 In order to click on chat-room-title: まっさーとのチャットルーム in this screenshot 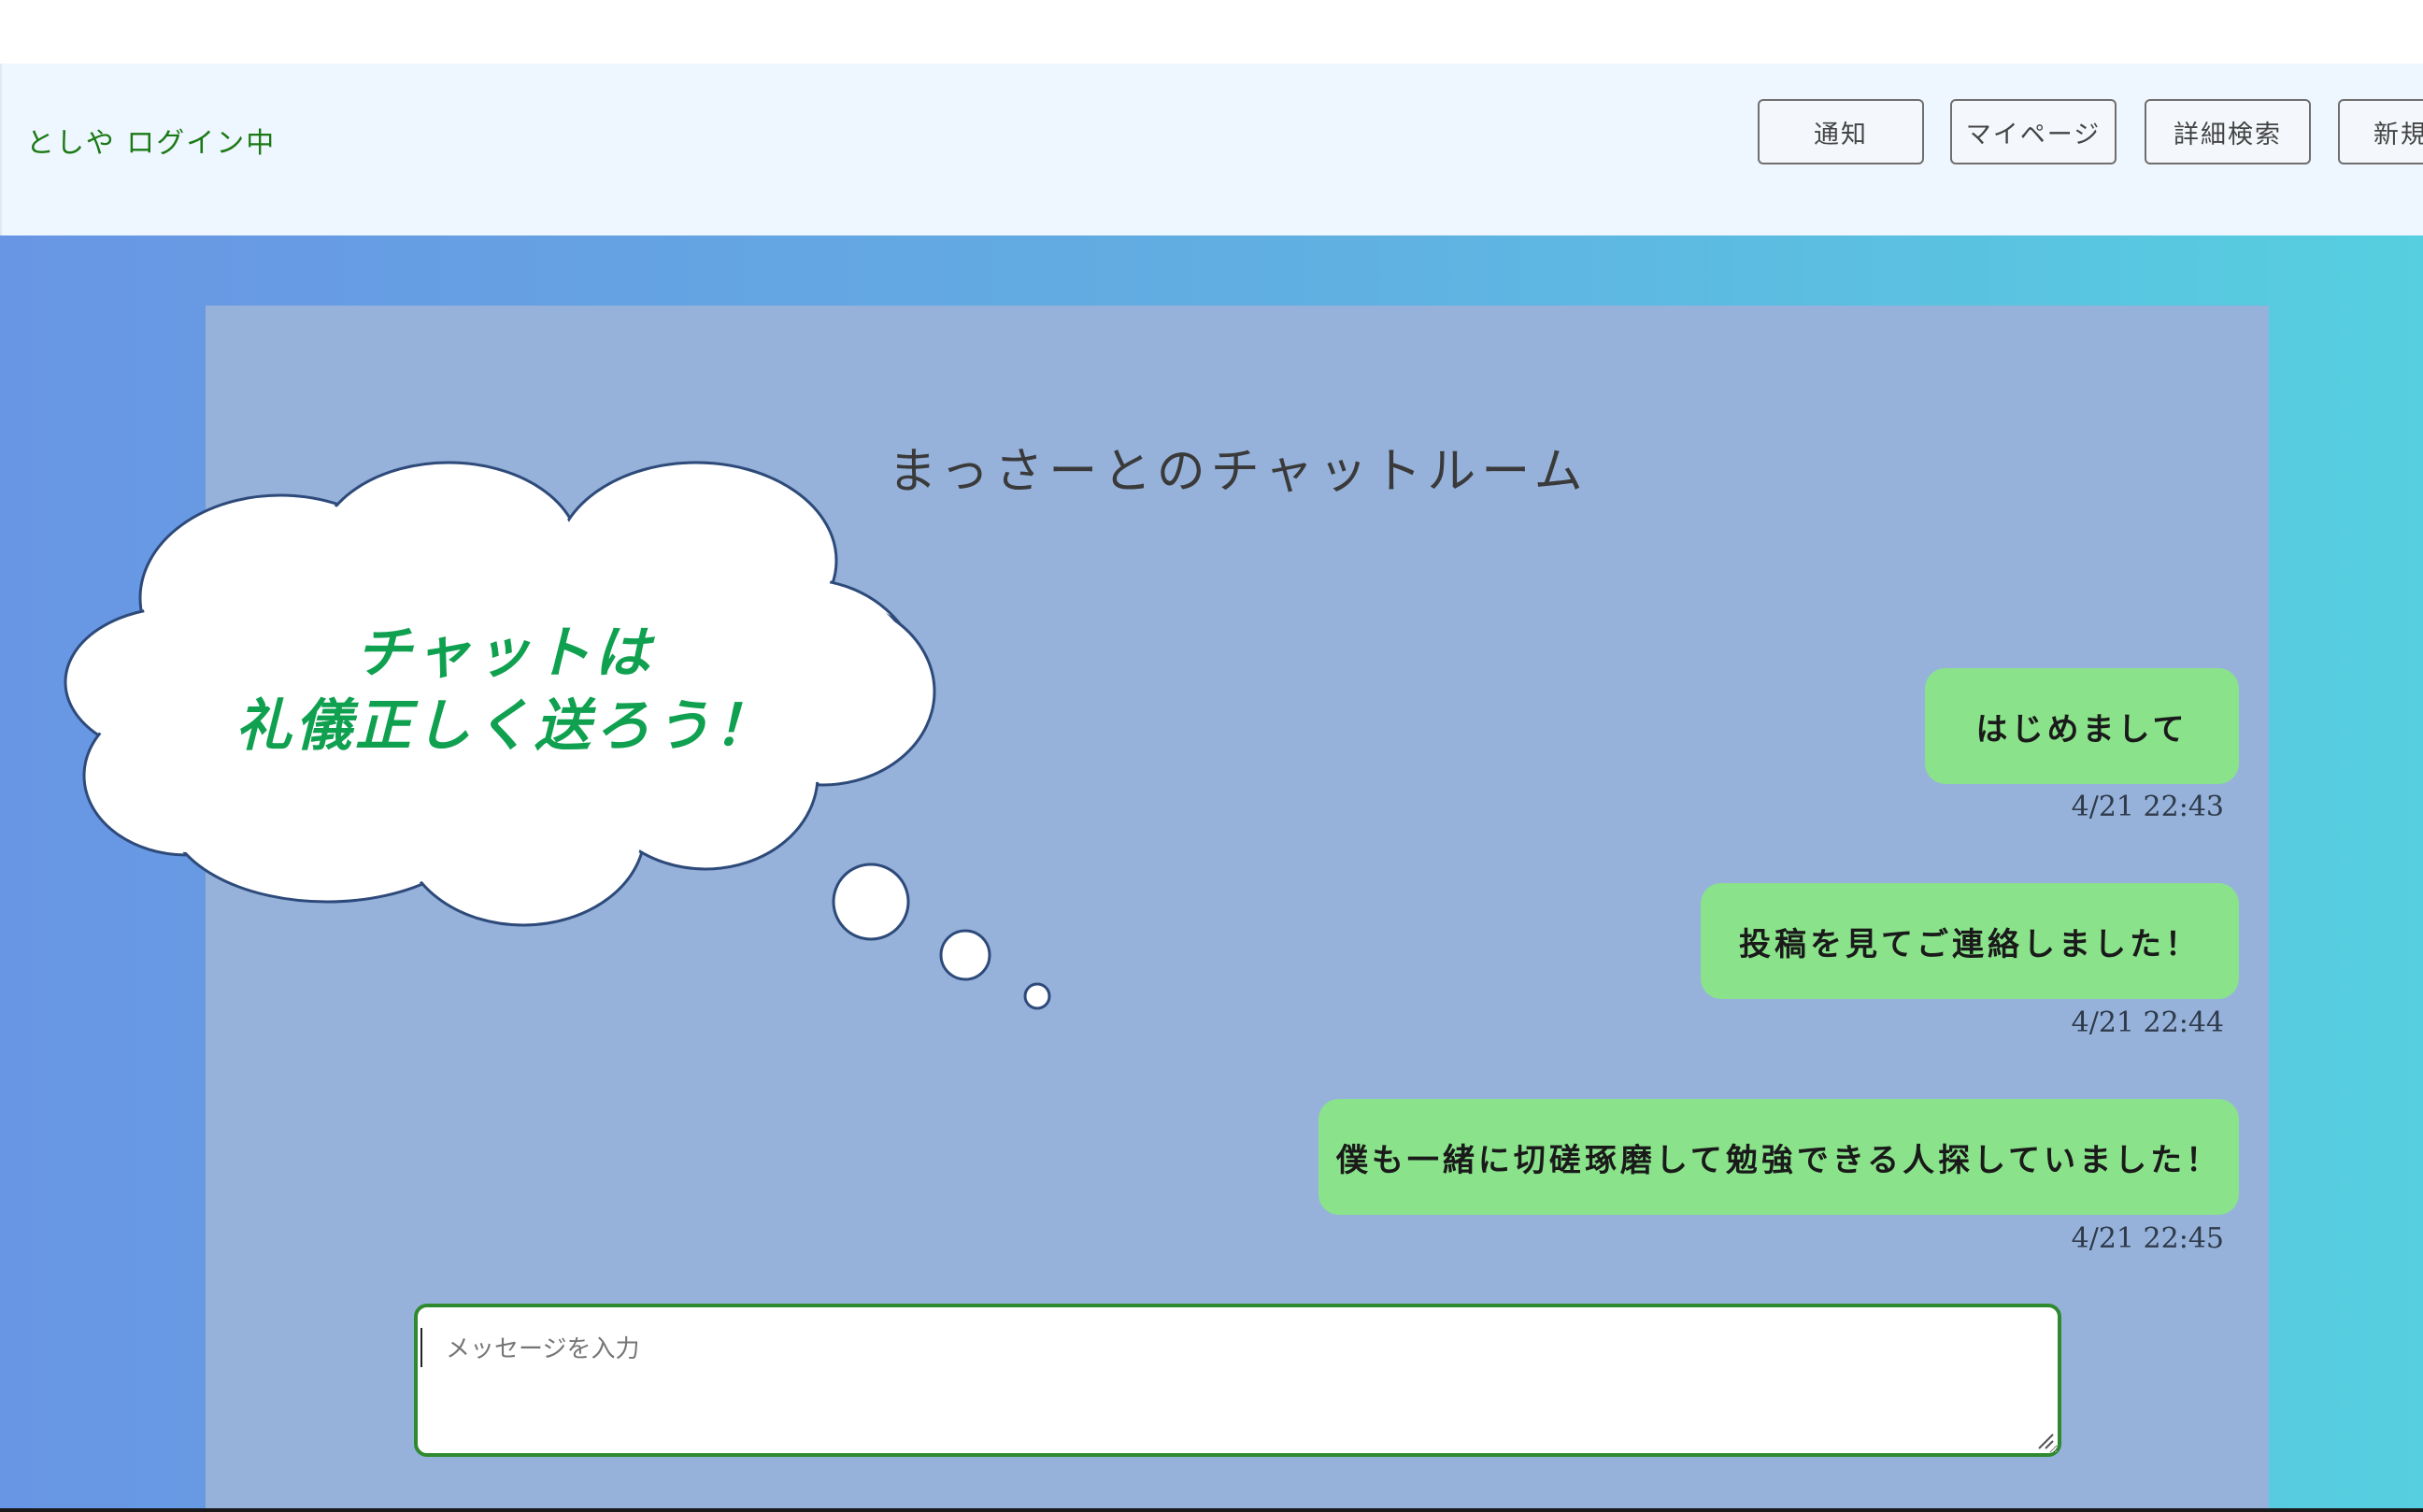, I will do `click(1239, 472)`.